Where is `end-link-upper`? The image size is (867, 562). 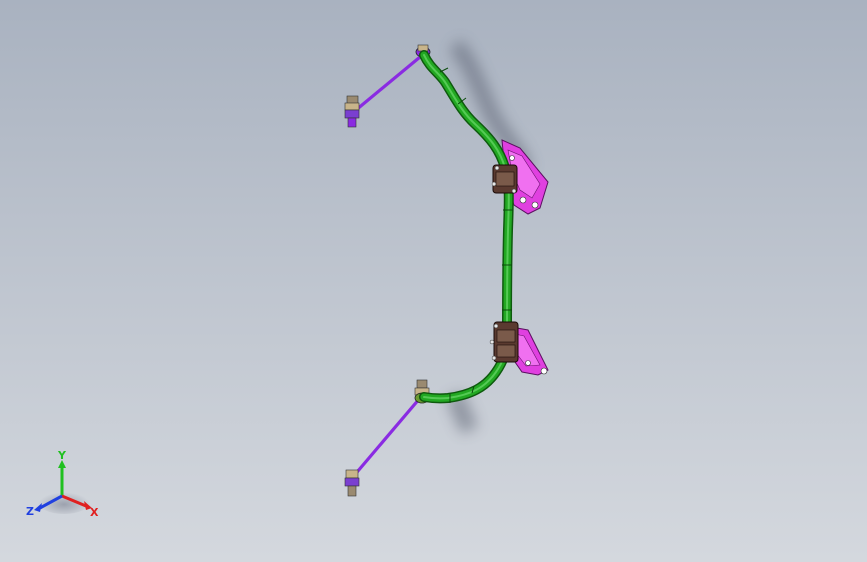
end-link-upper is located at coordinates (387, 86).